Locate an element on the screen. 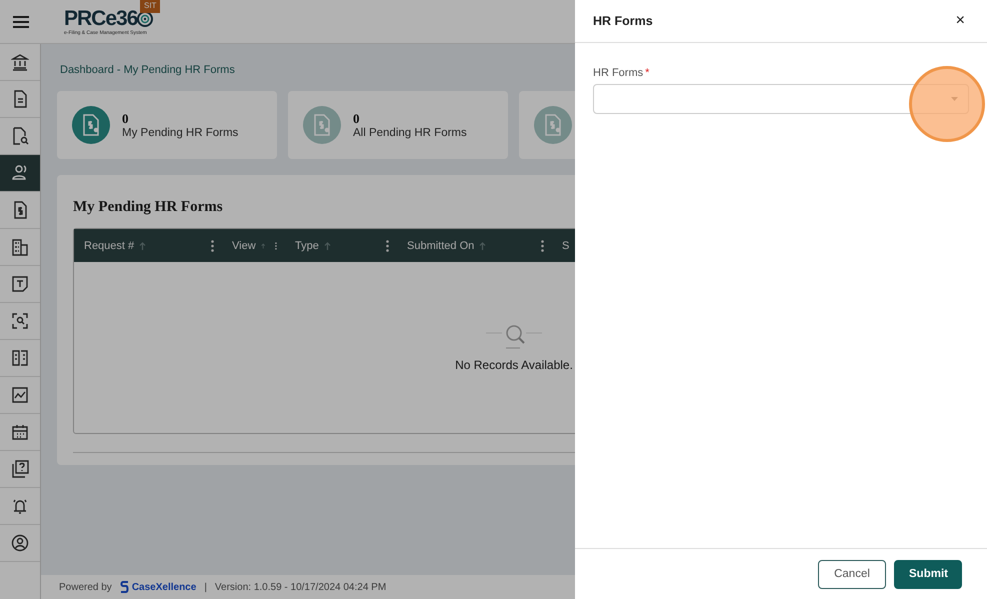 The width and height of the screenshot is (987, 599). scan-search-icon is located at coordinates (20, 321).